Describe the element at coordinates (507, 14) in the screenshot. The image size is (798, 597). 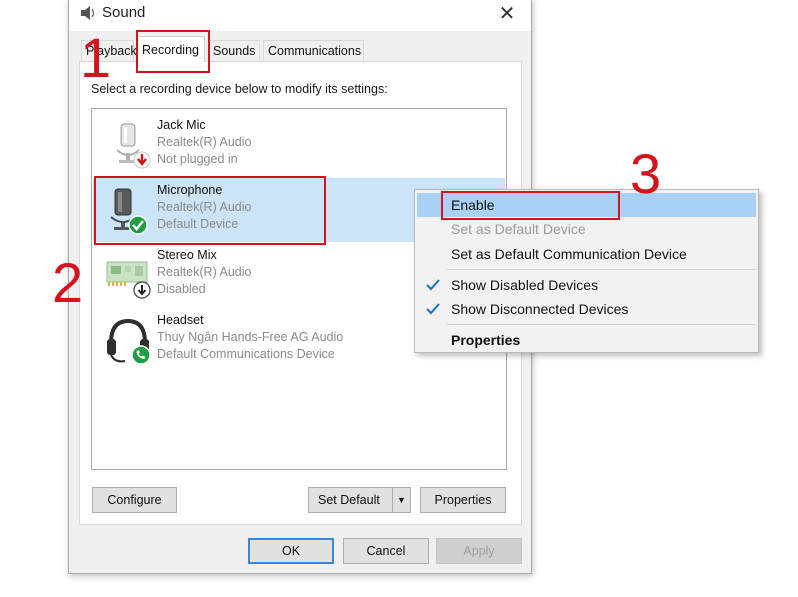
I see `close-icon: ✕` at that location.